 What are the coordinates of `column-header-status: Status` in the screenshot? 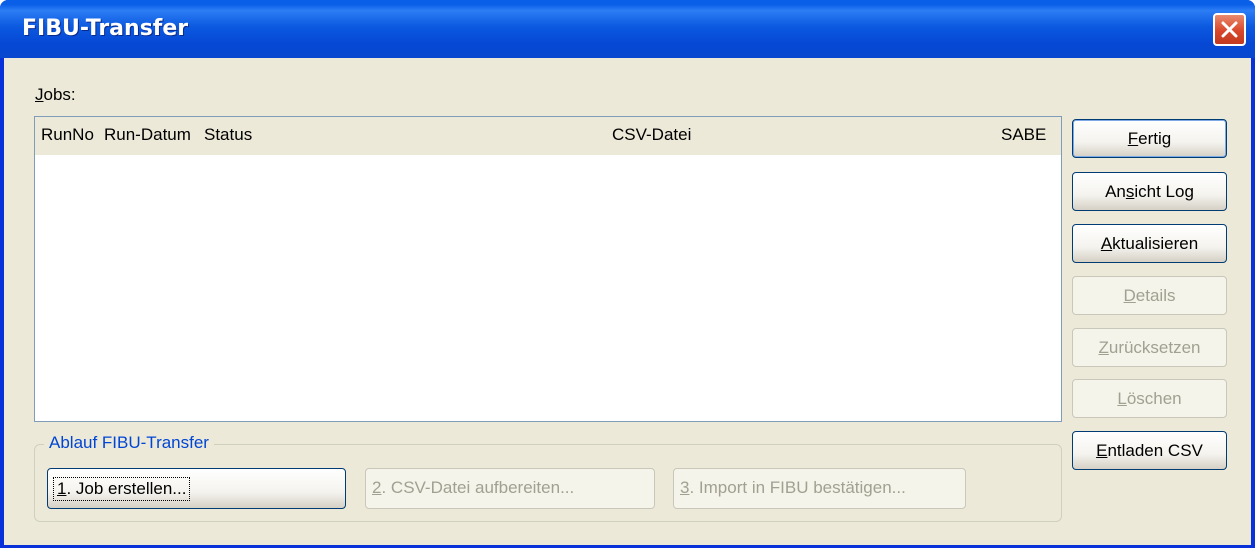 It's located at (228, 135).